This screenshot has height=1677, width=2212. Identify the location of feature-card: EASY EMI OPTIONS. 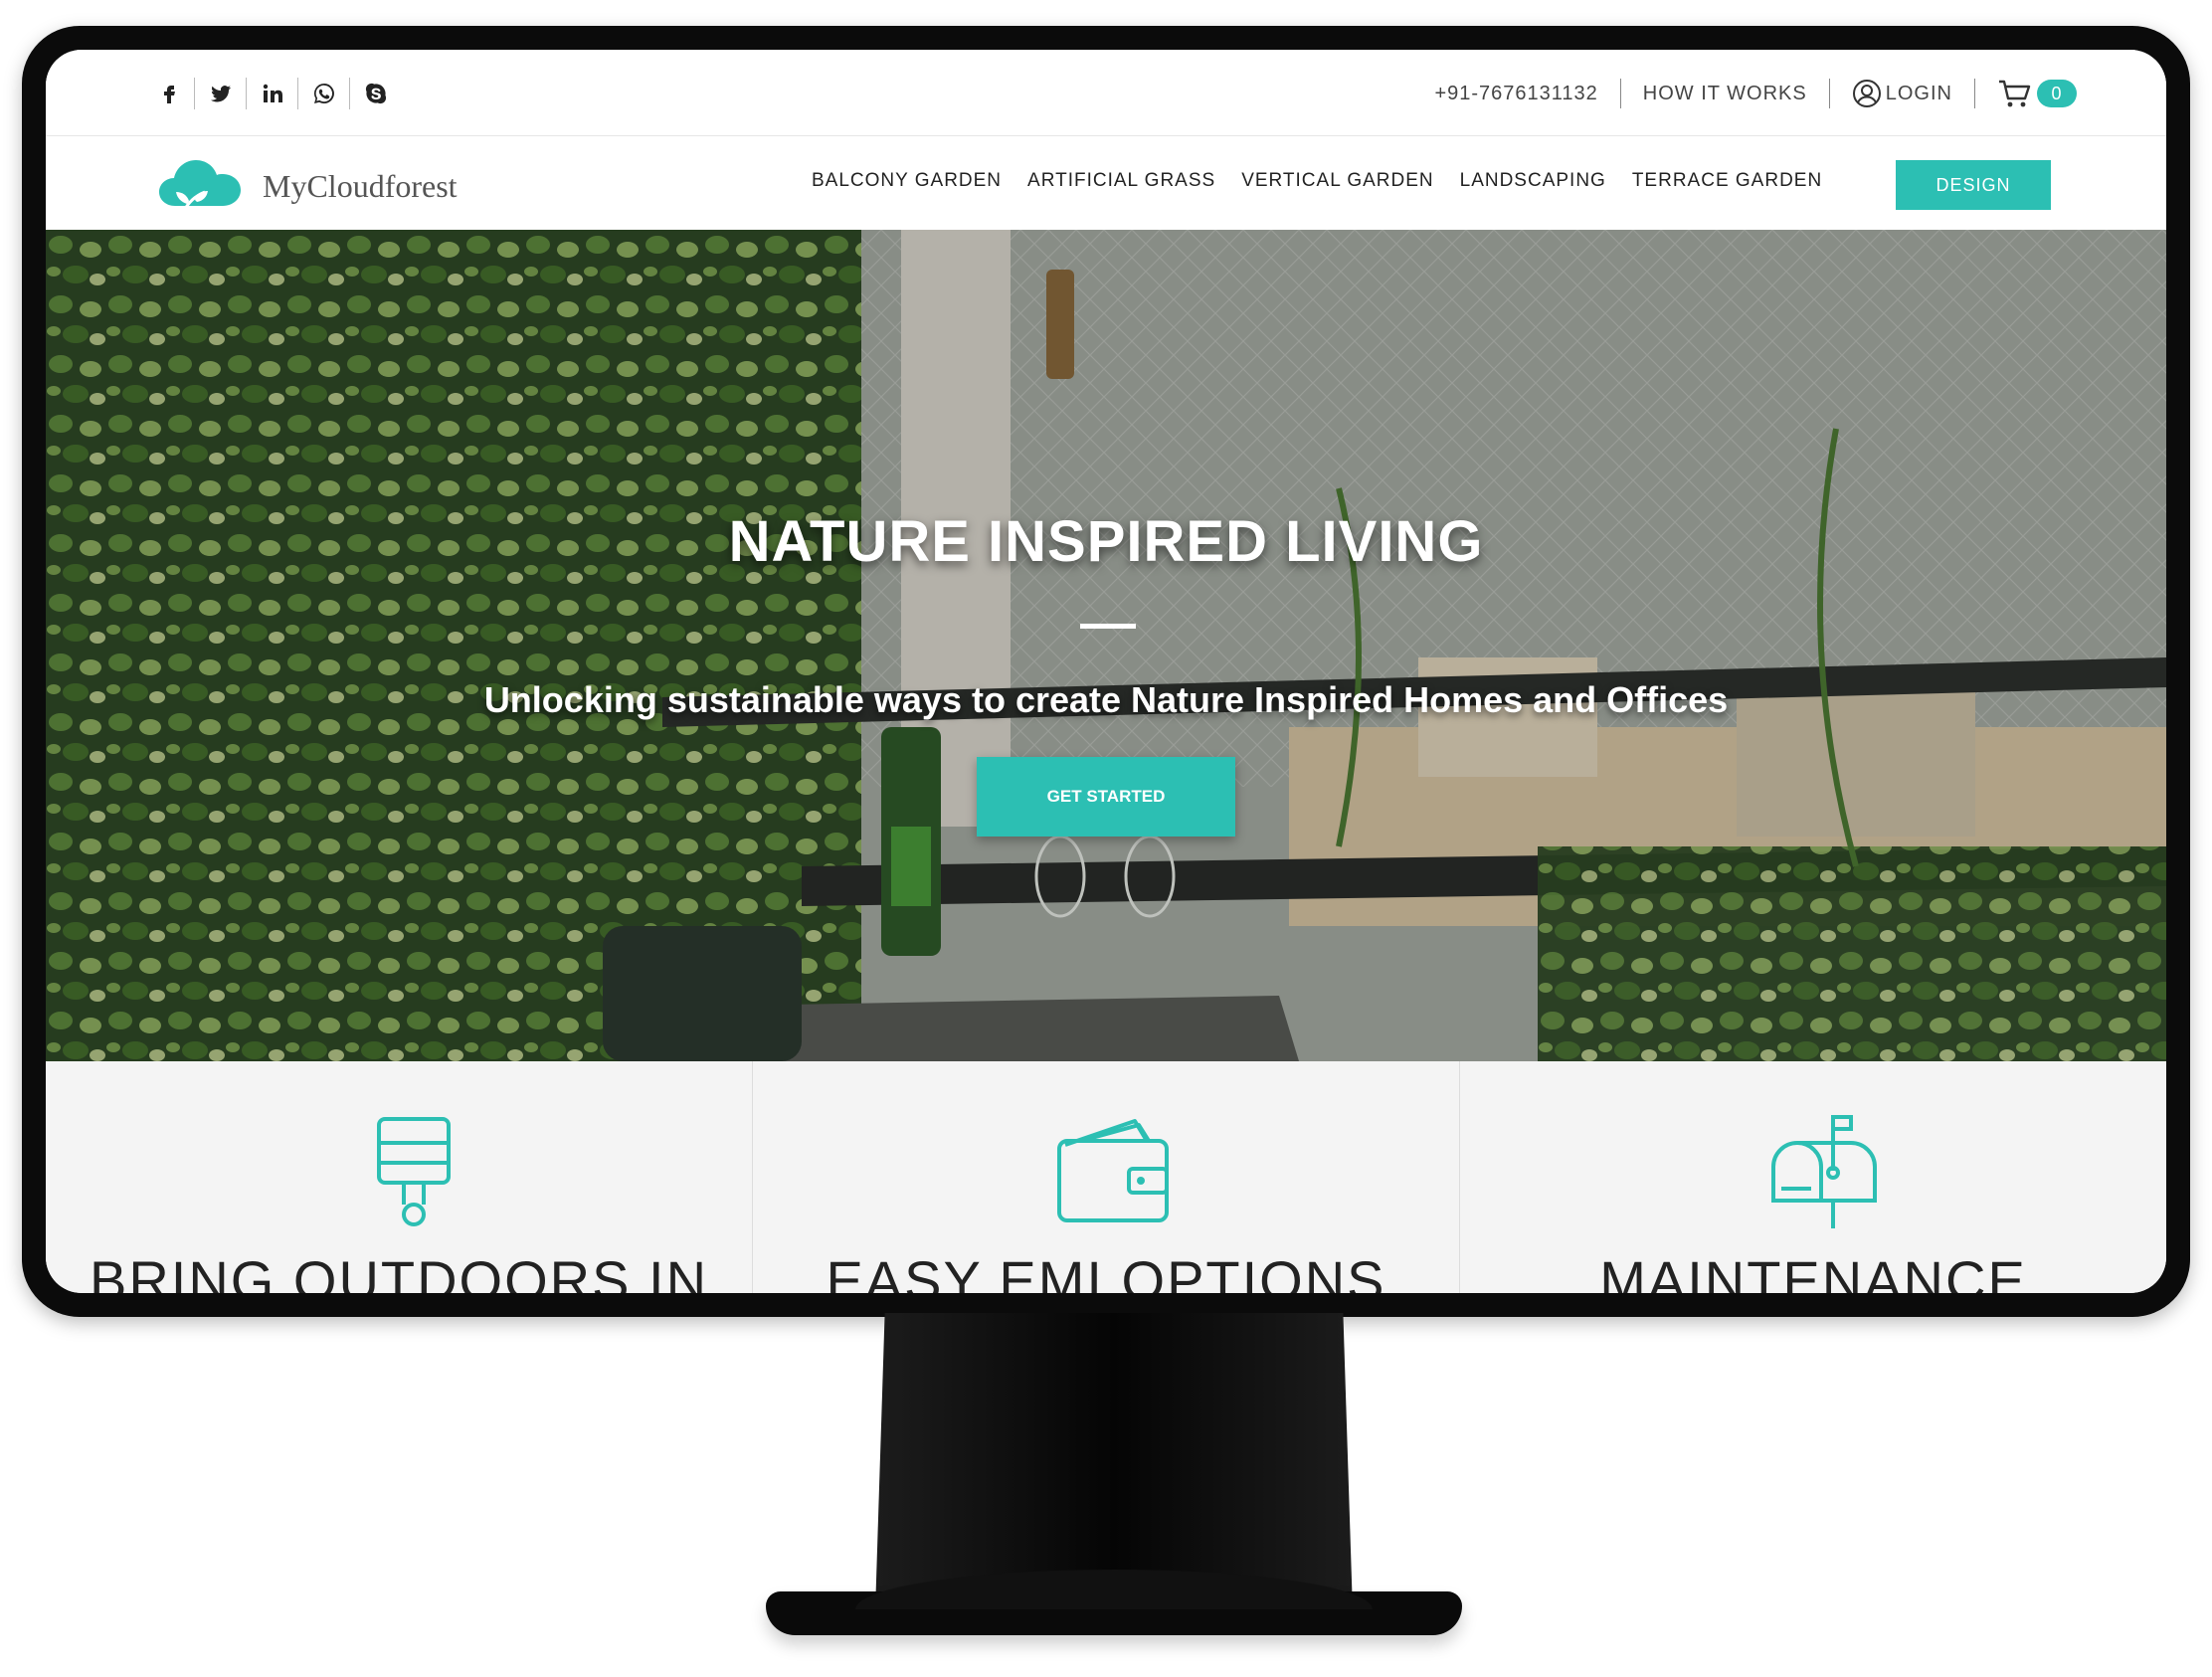
(1106, 1177).